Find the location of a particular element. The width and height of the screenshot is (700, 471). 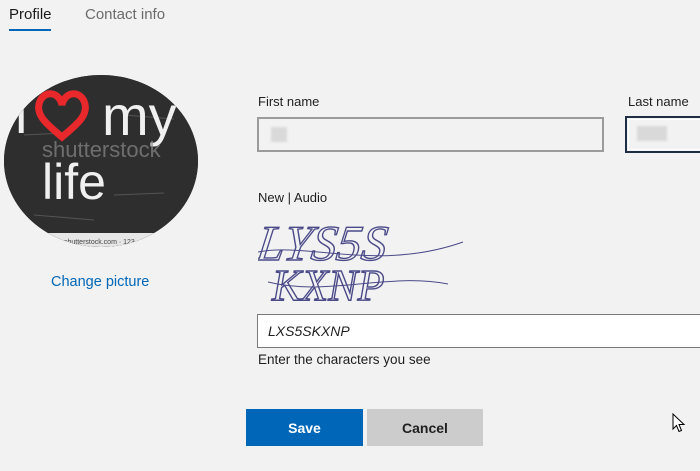

save-button: Save is located at coordinates (304, 427).